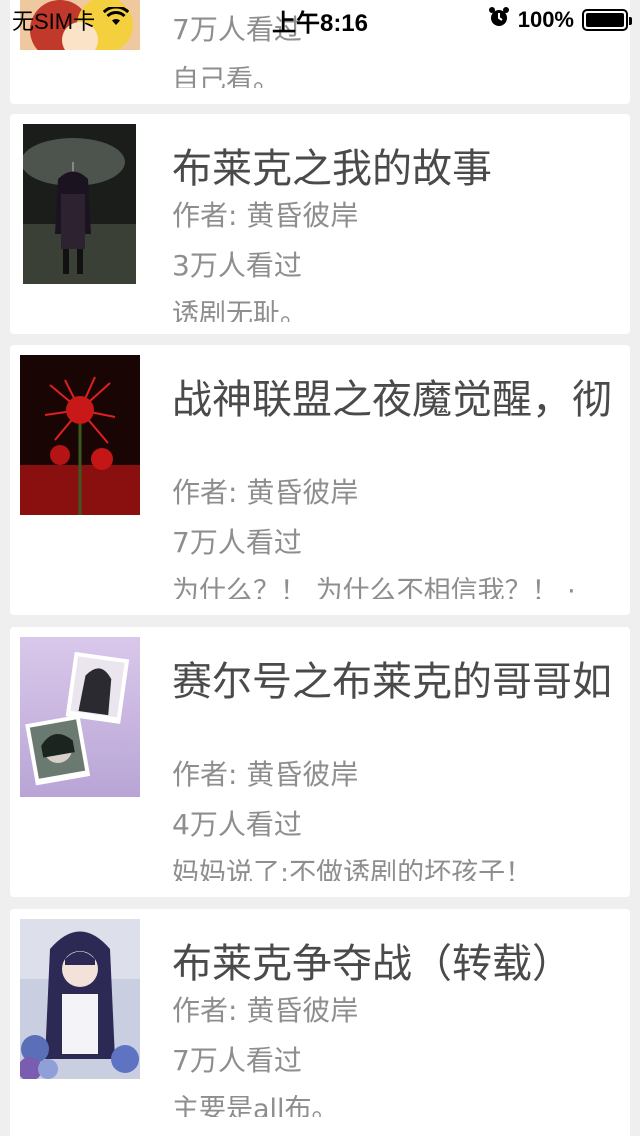 This screenshot has width=640, height=1136. I want to click on status-right: 100%, so click(560, 20).